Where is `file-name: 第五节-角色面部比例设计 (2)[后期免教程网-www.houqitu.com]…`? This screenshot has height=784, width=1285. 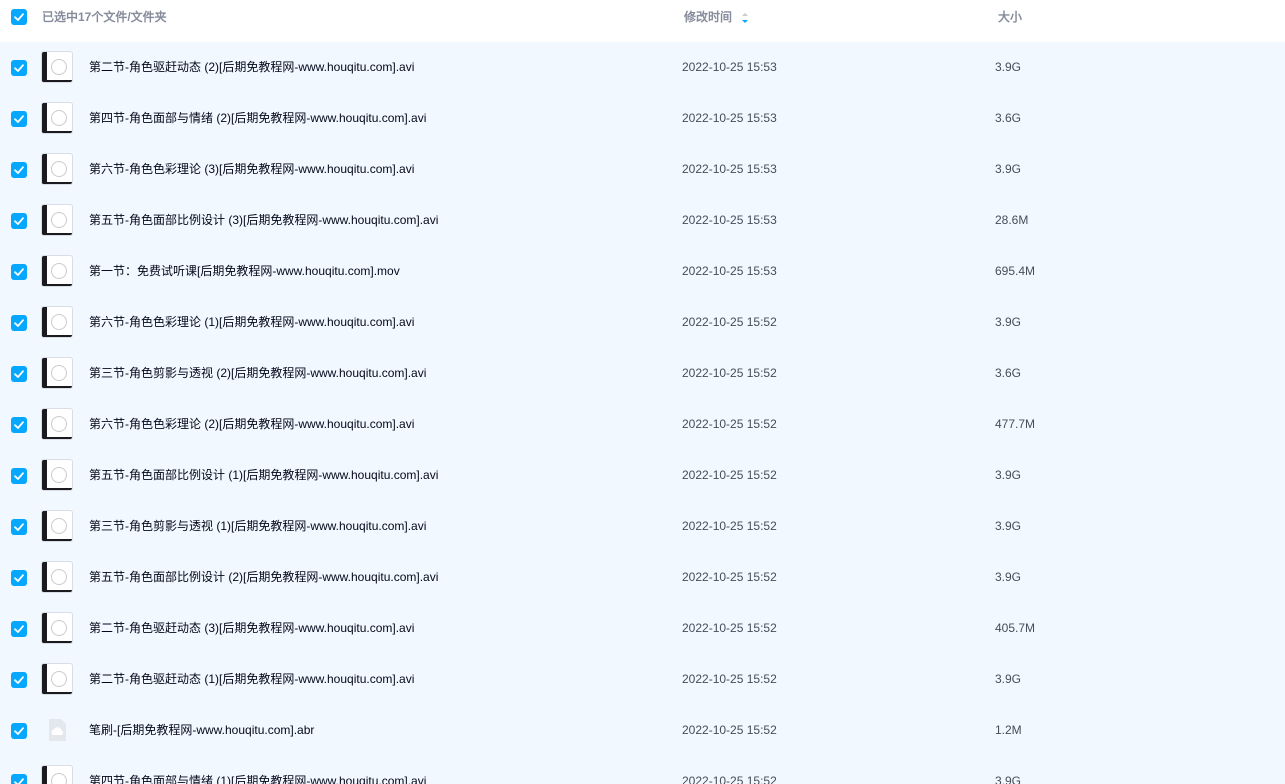 file-name: 第五节-角色面部比例设计 (2)[后期免教程网-www.houqitu.com]… is located at coordinates (263, 577).